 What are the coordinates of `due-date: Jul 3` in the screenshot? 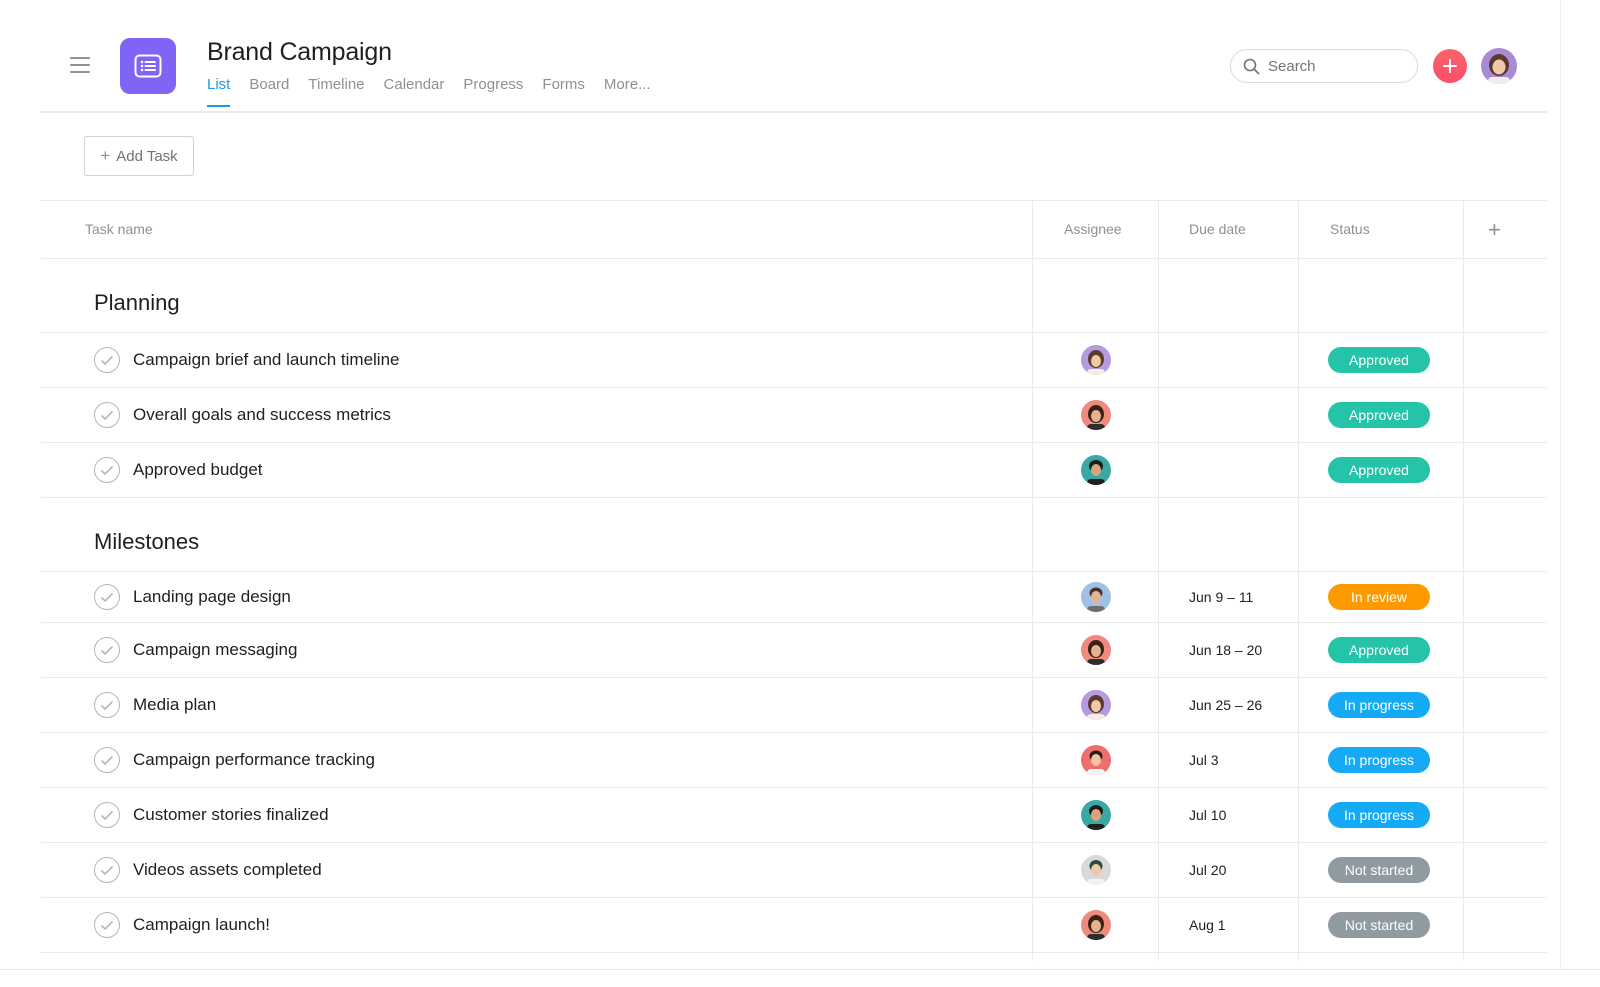 It's located at (1204, 760).